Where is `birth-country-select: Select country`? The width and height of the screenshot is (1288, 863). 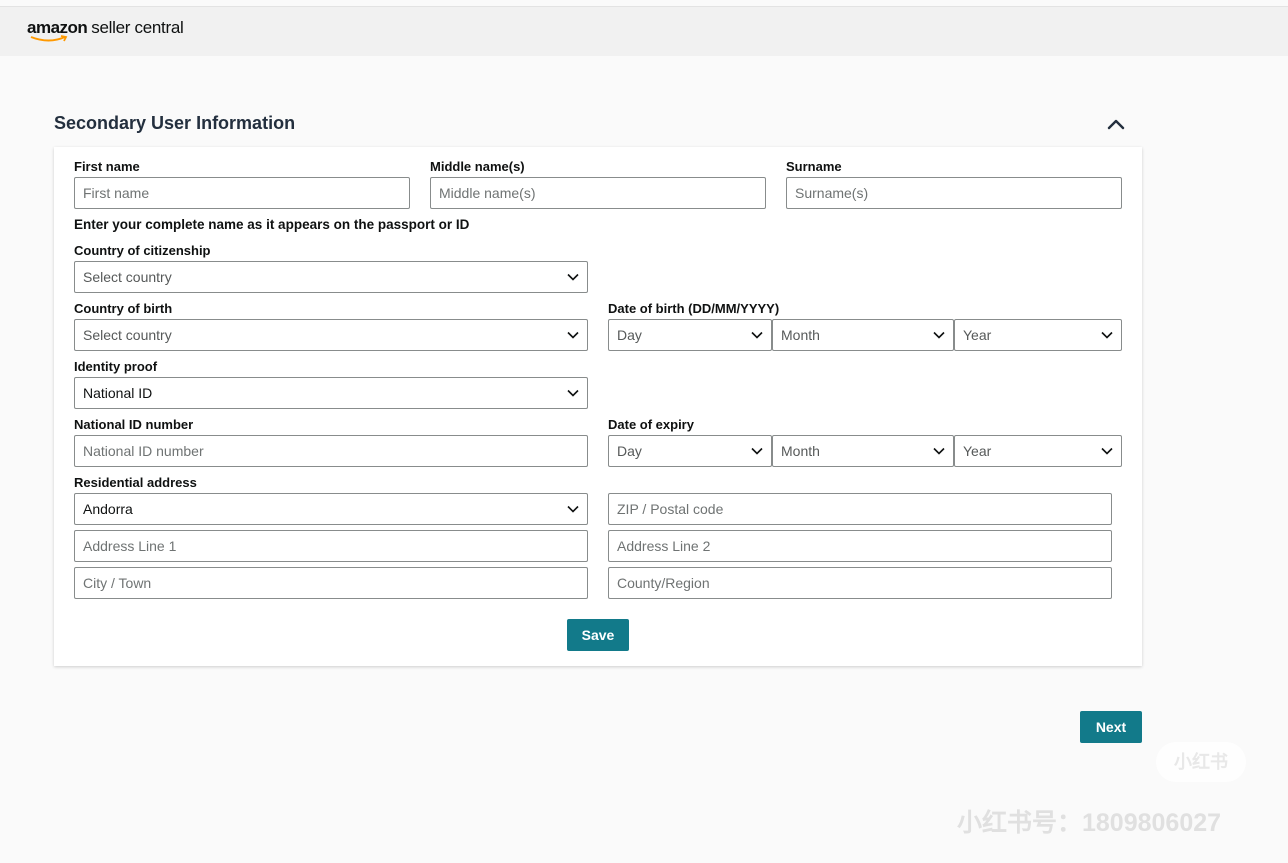
birth-country-select: Select country is located at coordinates (331, 335).